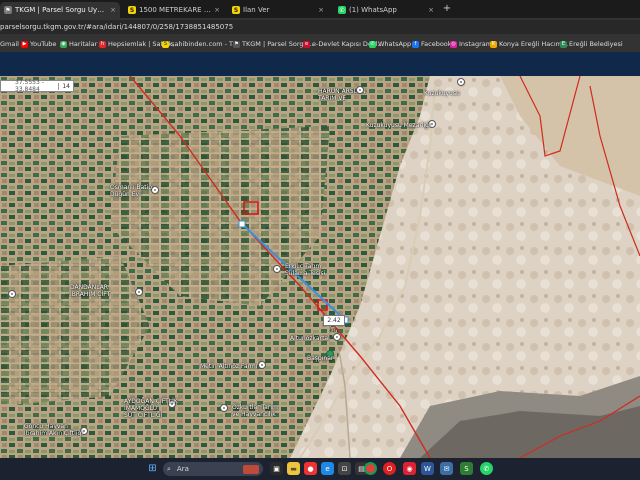 The width and height of the screenshot is (640, 480). I want to click on bookmark-youtube: ▶ YouTube, so click(38, 44).